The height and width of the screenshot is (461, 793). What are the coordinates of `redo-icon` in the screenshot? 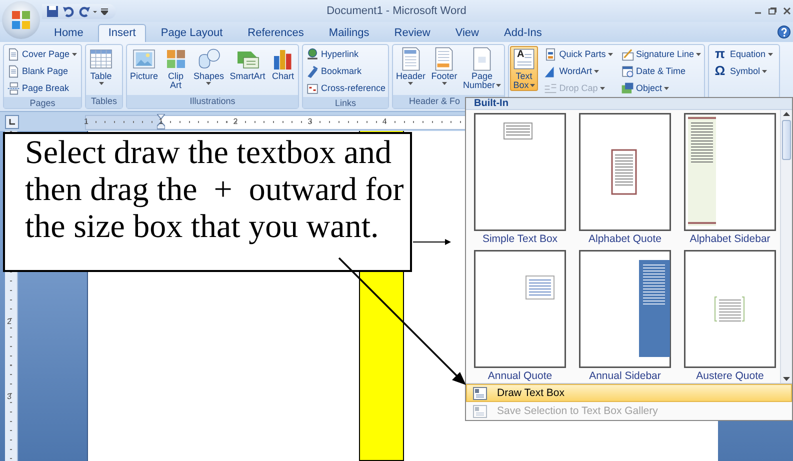 It's located at (88, 11).